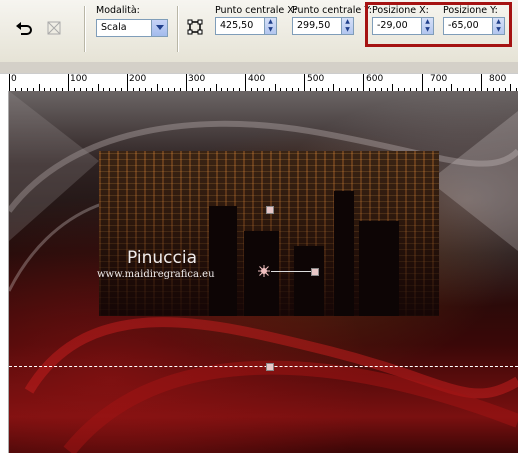 This screenshot has height=453, width=518. What do you see at coordinates (162, 258) in the screenshot?
I see `watermark-title: Pinuccia` at bounding box center [162, 258].